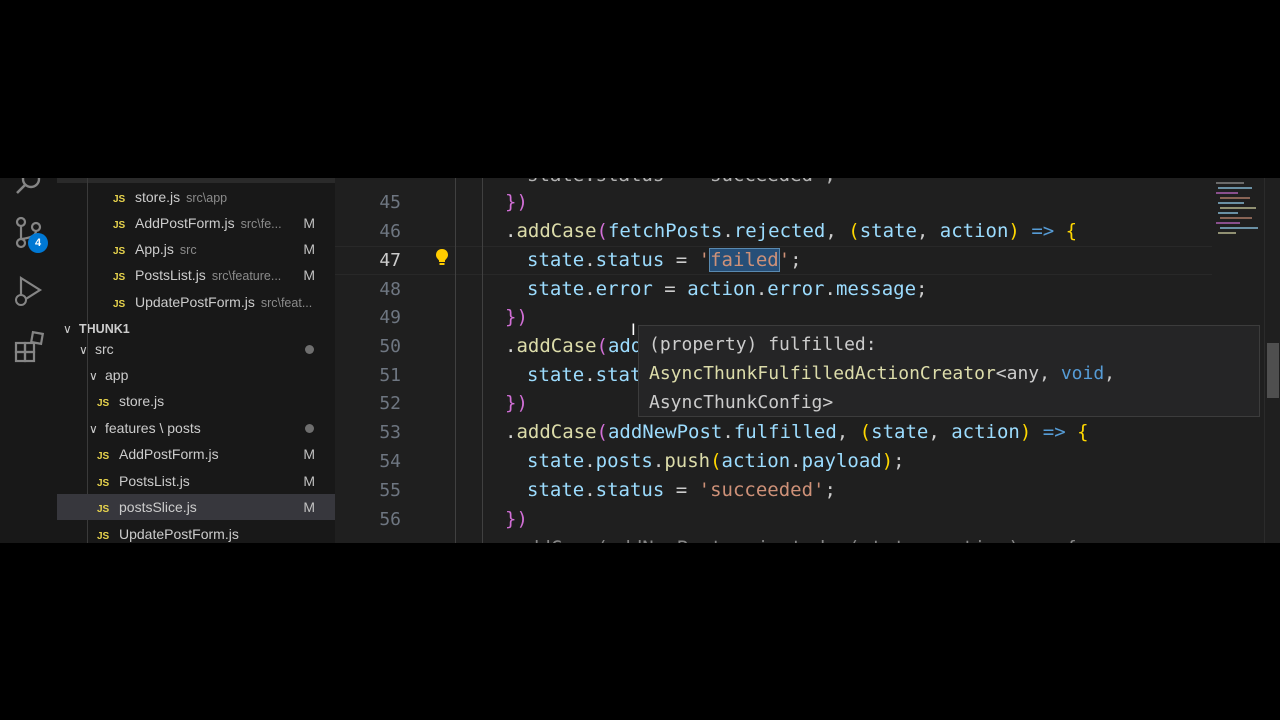 This screenshot has height=720, width=1280. What do you see at coordinates (574, 346) in the screenshot?
I see `code-line: .addCase(add` at bounding box center [574, 346].